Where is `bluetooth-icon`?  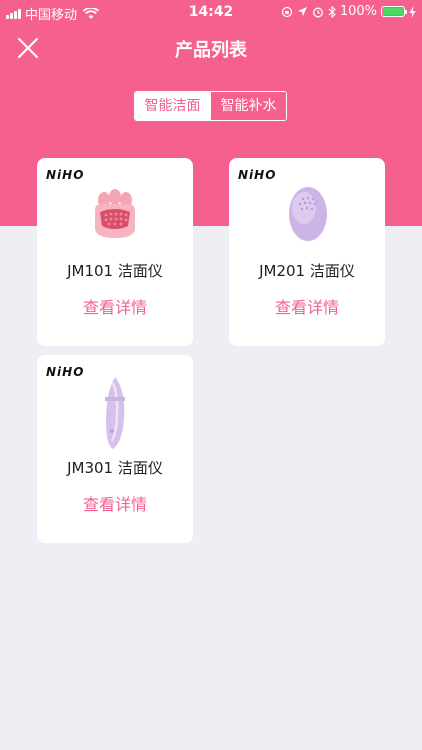 bluetooth-icon is located at coordinates (332, 11).